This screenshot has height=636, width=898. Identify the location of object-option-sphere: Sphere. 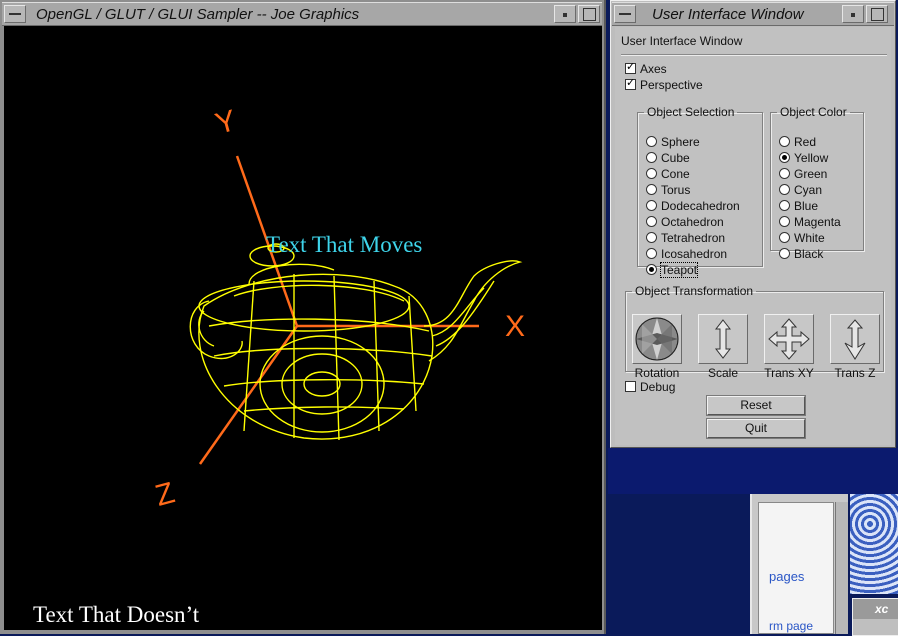
(673, 142).